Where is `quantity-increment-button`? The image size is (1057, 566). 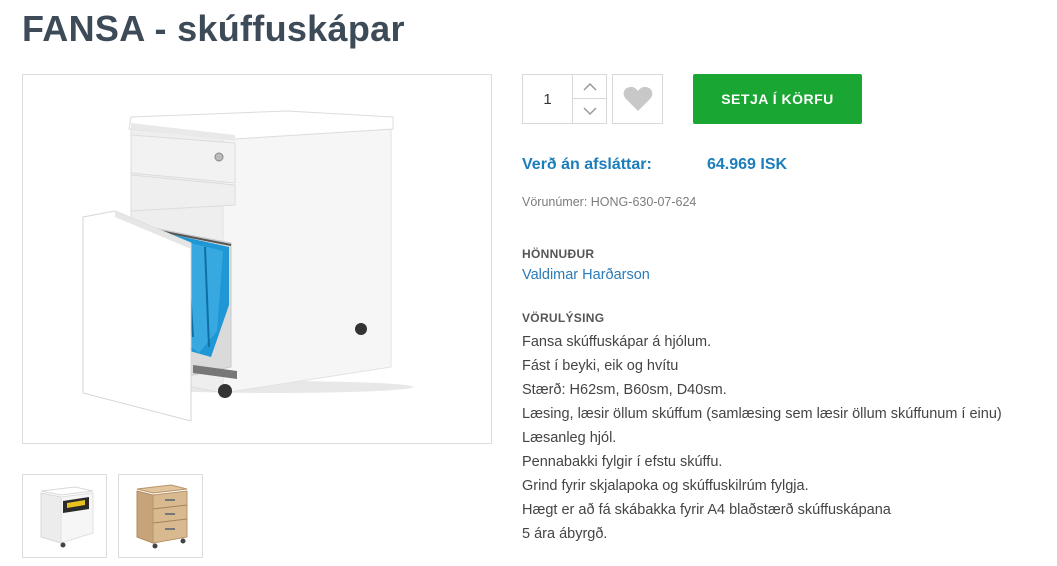 quantity-increment-button is located at coordinates (589, 87).